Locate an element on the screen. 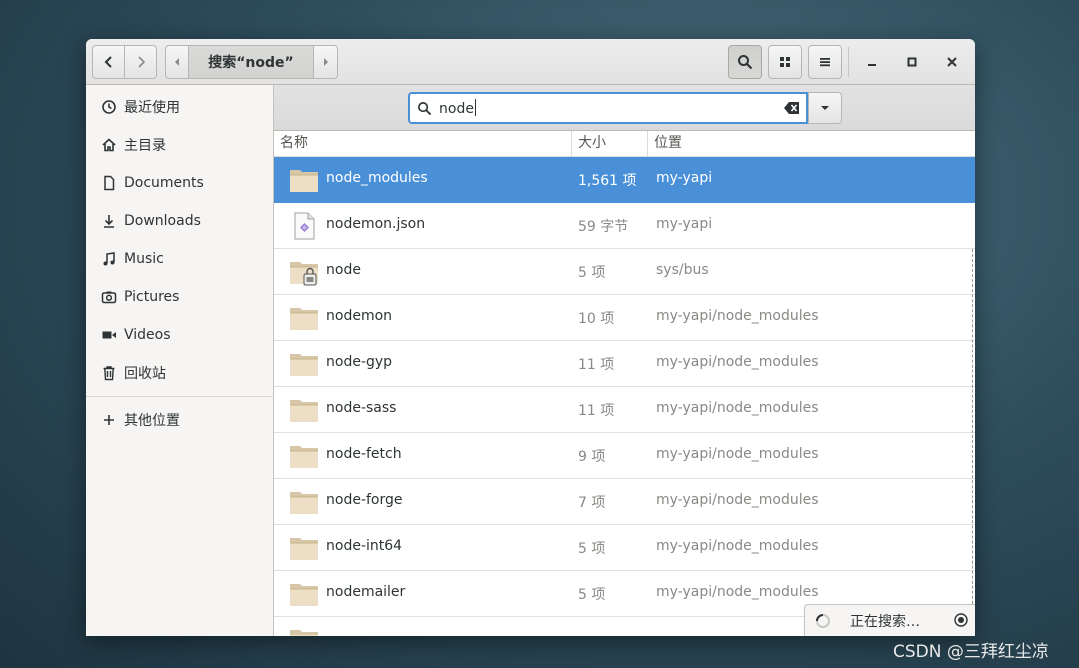  column-header: 名称 大小 位置 is located at coordinates (624, 144).